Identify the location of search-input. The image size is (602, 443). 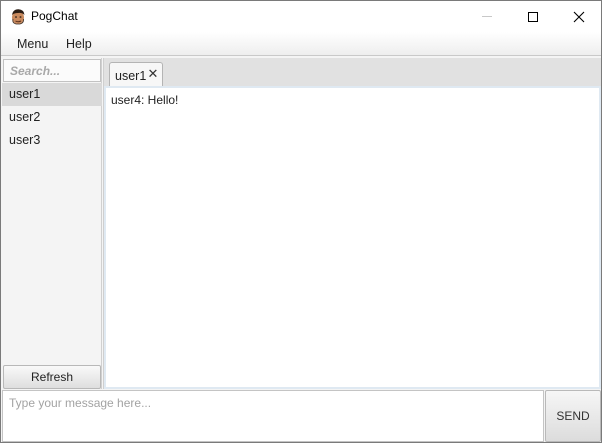
(52, 70).